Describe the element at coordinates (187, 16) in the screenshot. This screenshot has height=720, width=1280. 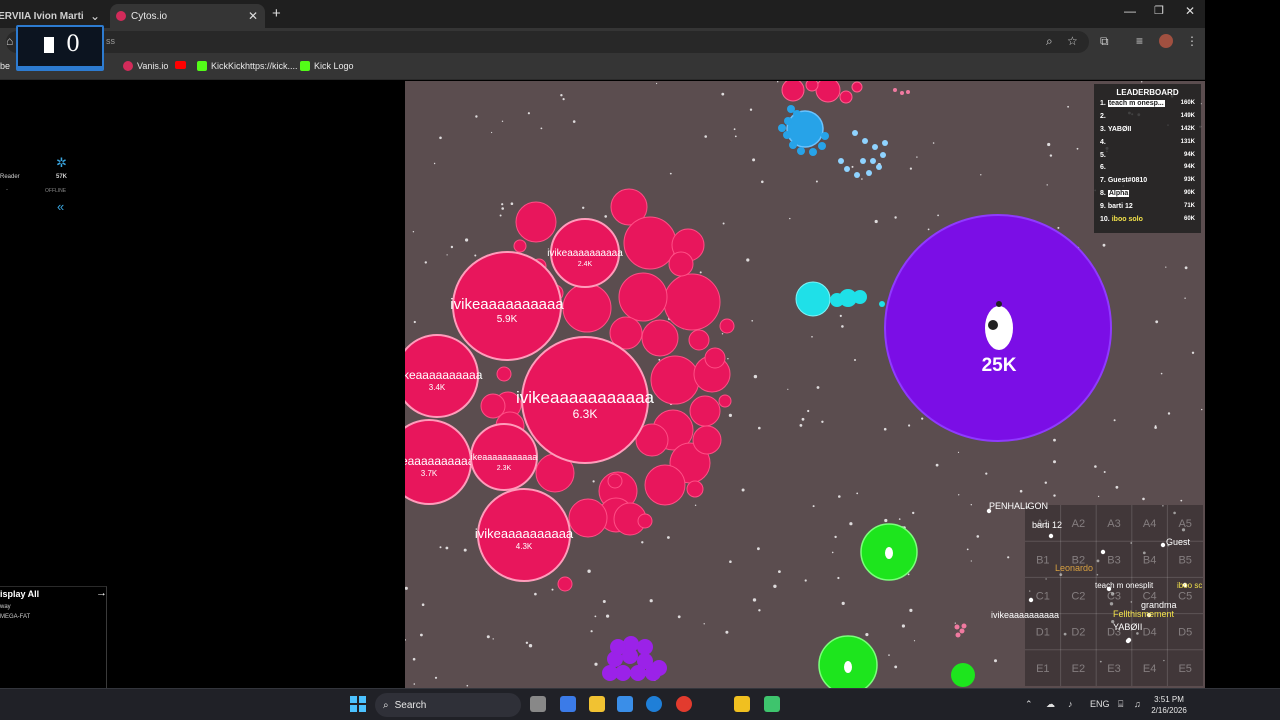
I see `tab-cytos: Cytos.io ✕` at that location.